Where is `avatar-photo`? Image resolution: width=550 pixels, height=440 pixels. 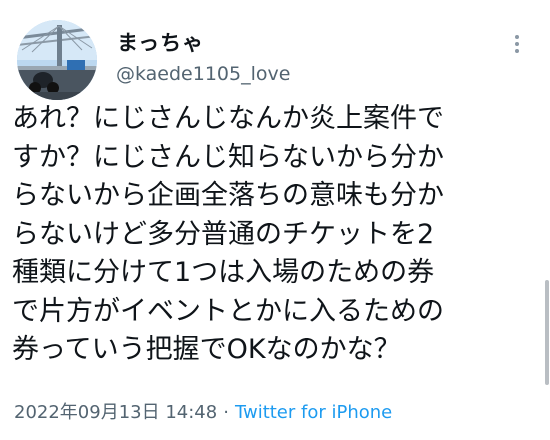 avatar-photo is located at coordinates (57, 60).